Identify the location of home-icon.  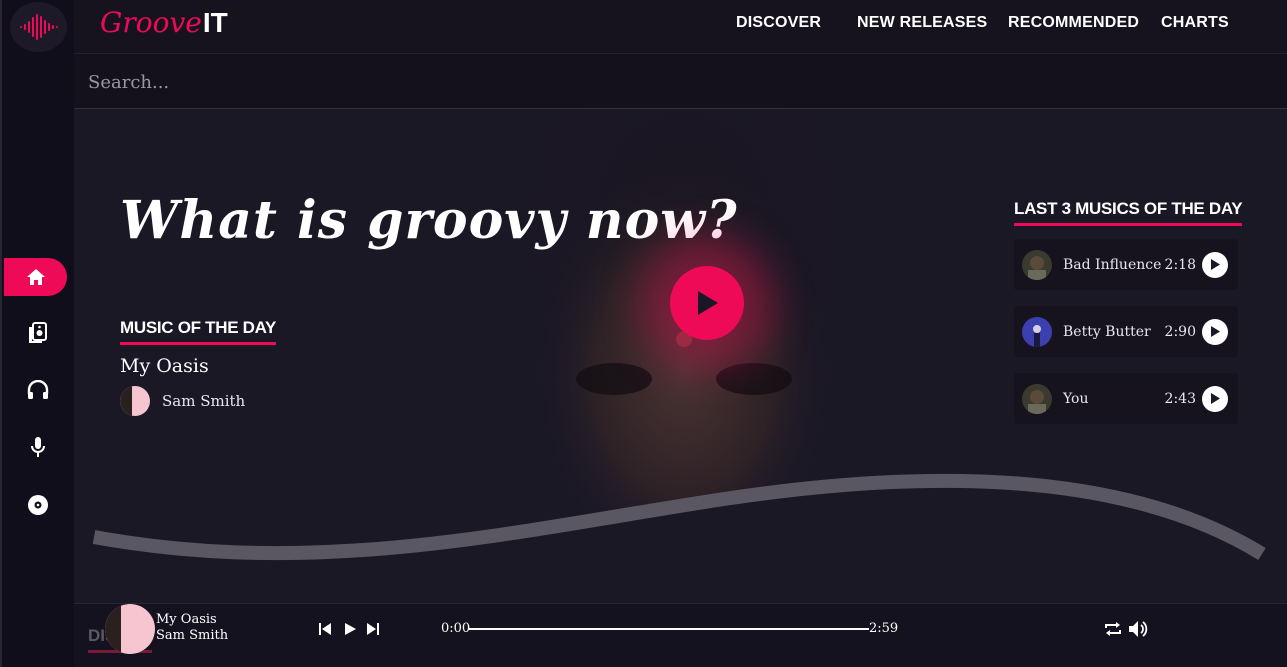
(35, 277).